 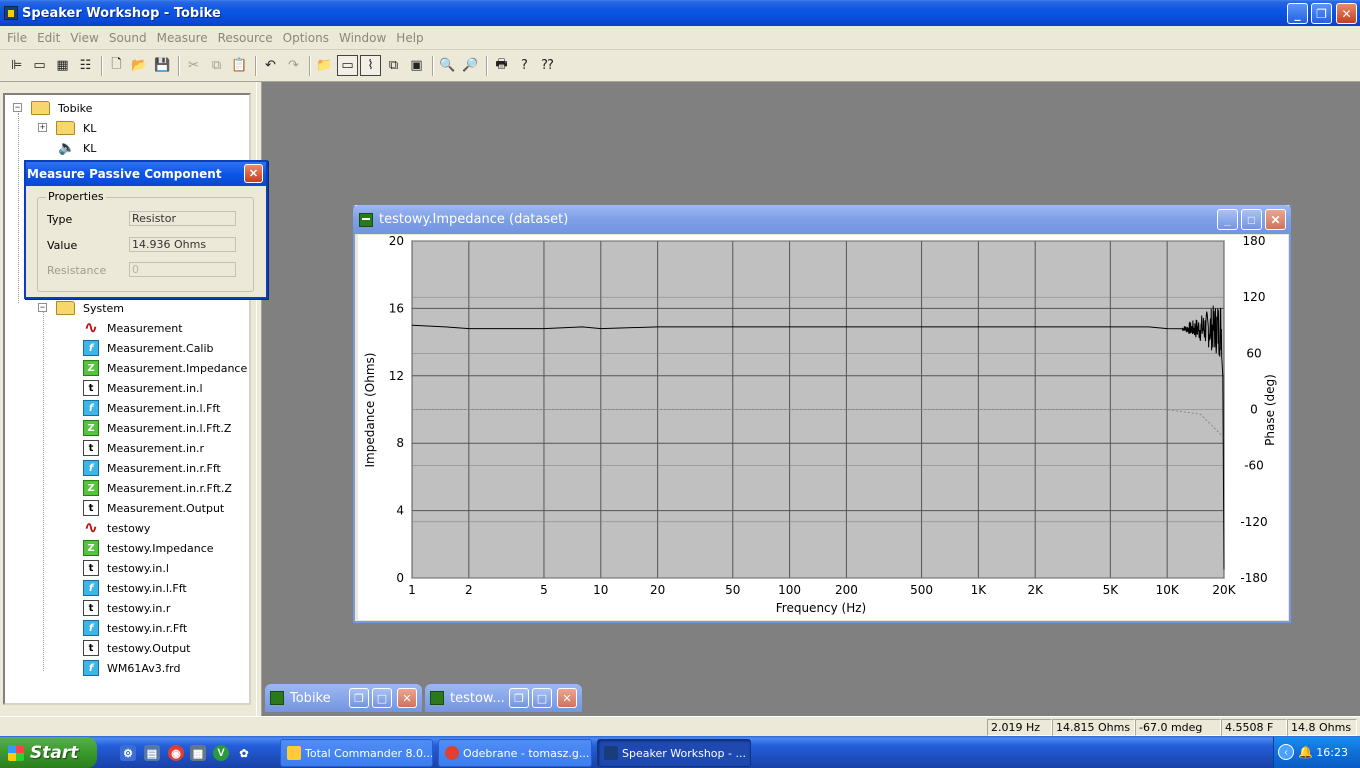 I want to click on redo-icon: ↷, so click(x=293, y=65).